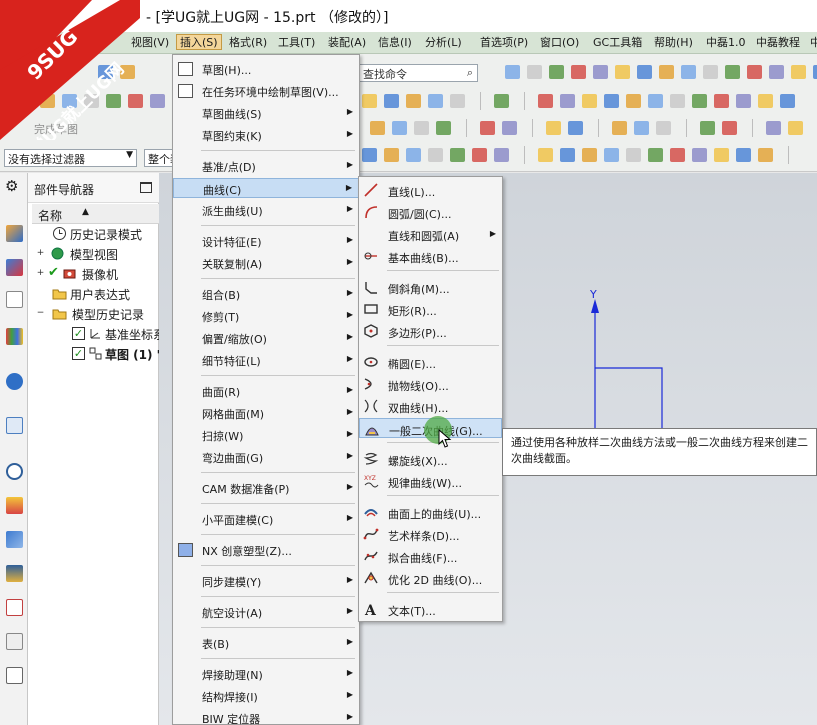 The width and height of the screenshot is (817, 725). I want to click on drawing-templates-icon, so click(14, 675).